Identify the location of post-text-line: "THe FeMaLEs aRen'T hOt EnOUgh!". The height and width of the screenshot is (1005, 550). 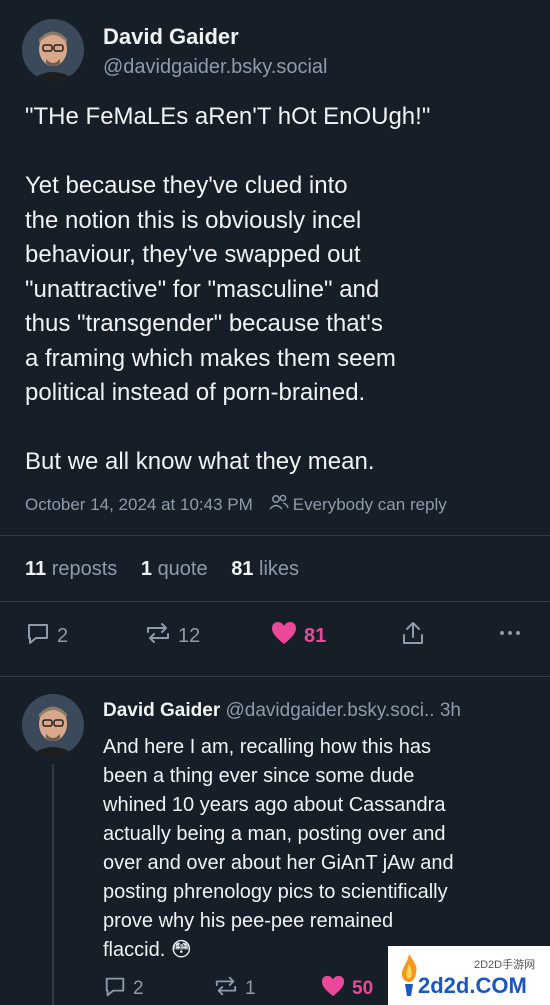
(228, 116).